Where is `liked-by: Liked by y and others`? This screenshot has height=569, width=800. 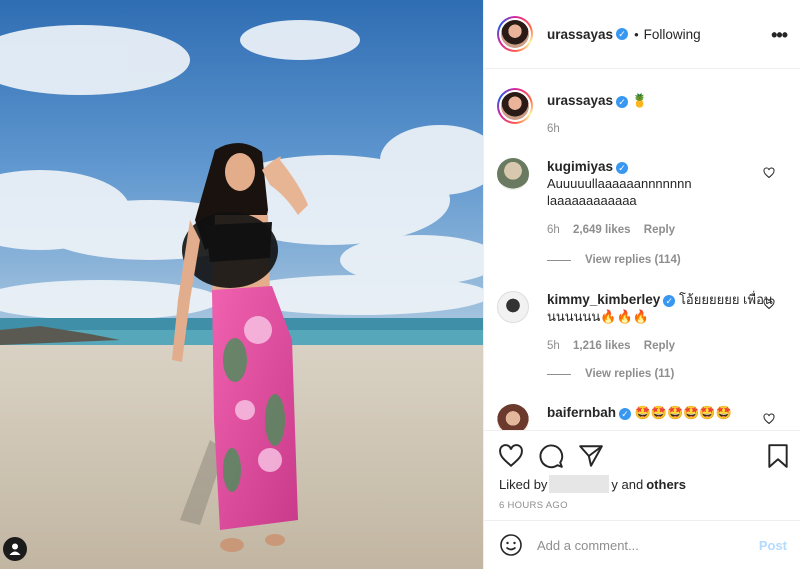 liked-by: Liked by y and others is located at coordinates (592, 484).